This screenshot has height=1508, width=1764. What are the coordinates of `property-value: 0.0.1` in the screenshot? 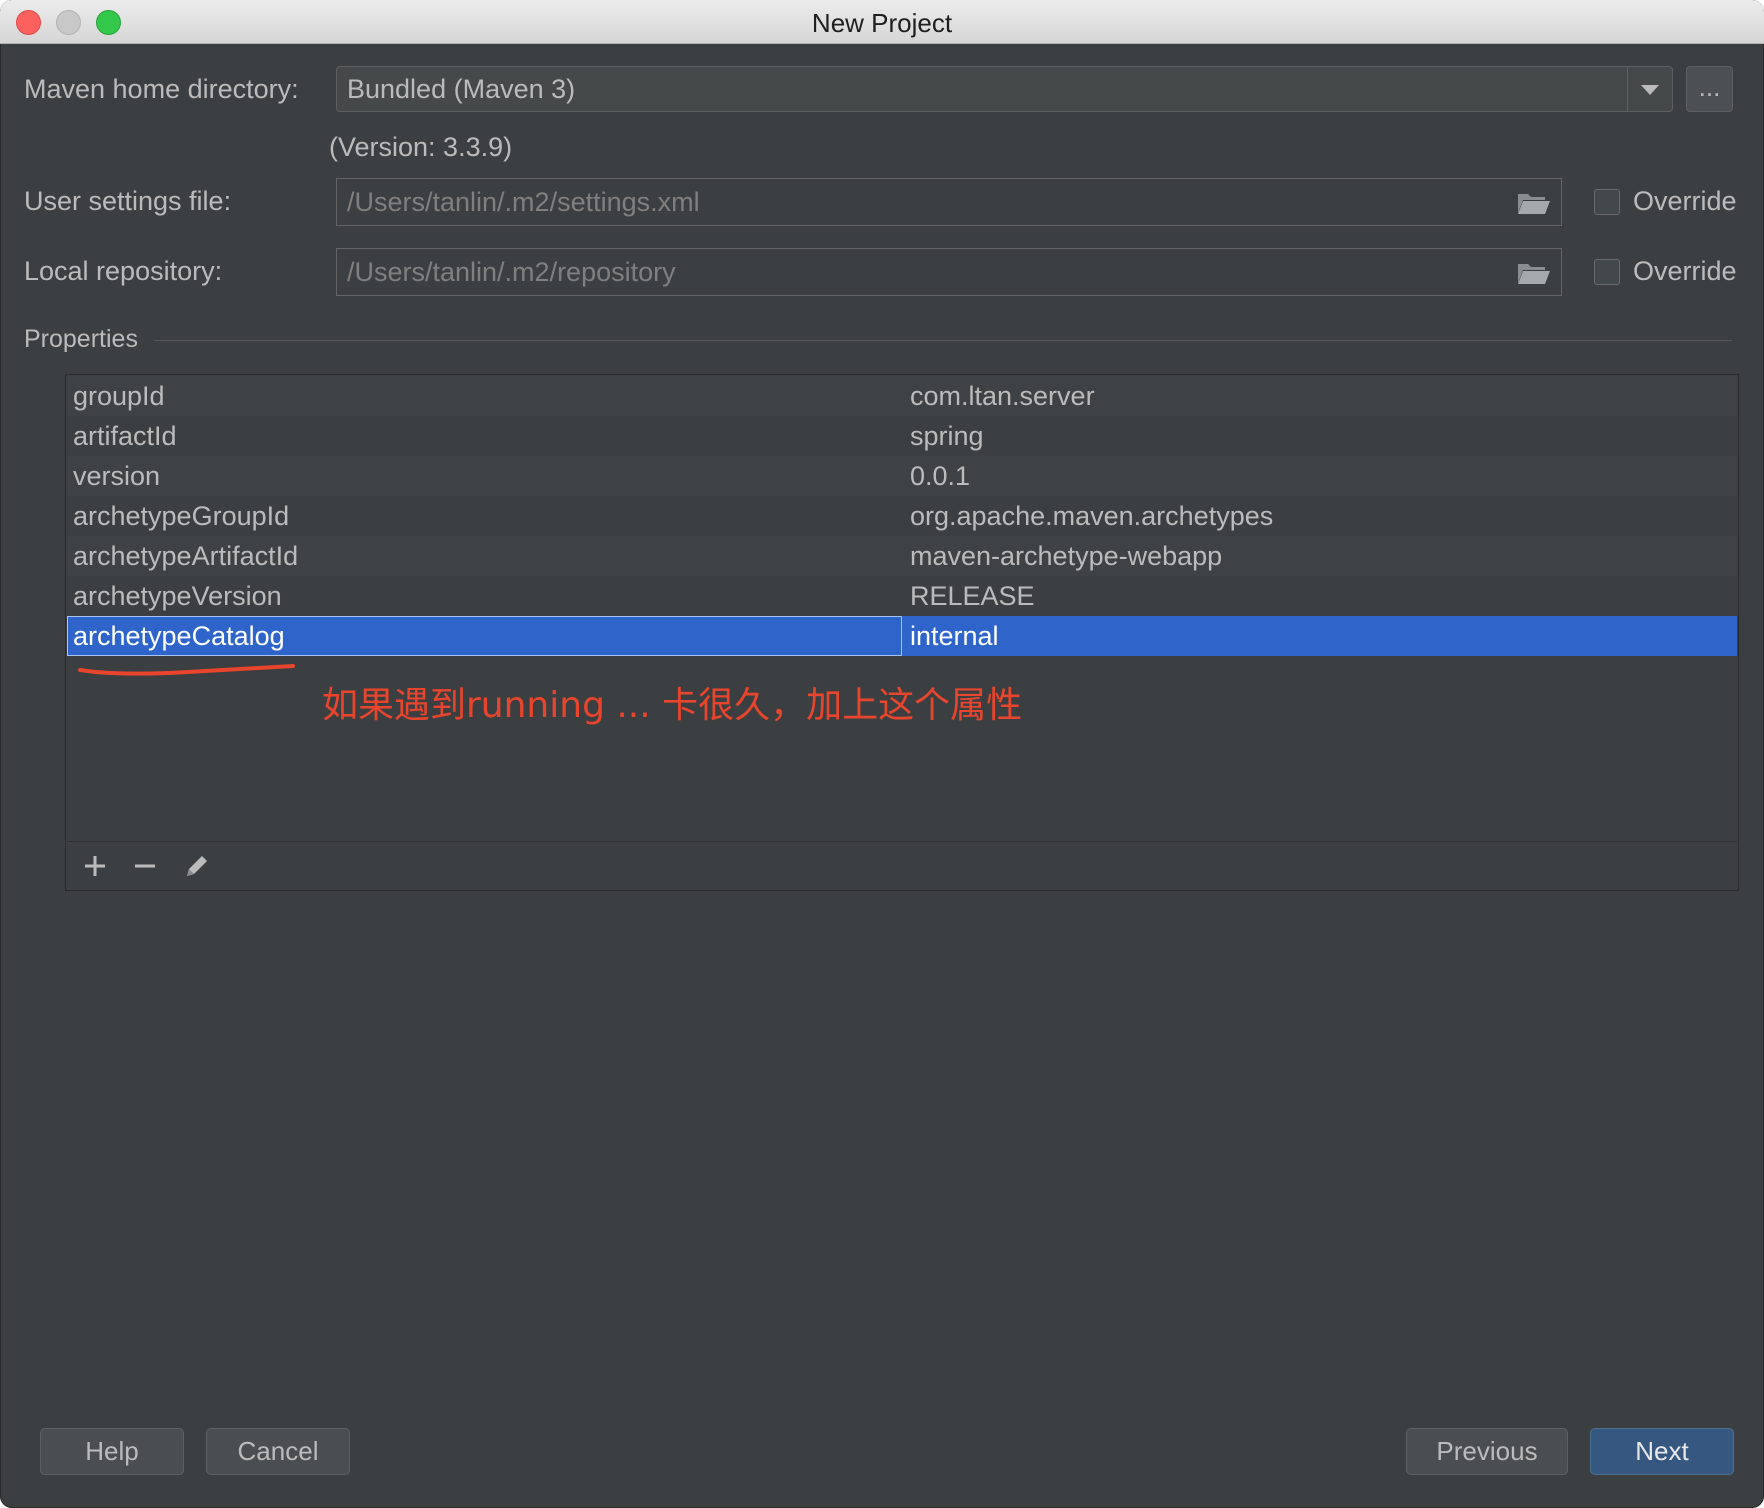 It's located at (940, 476).